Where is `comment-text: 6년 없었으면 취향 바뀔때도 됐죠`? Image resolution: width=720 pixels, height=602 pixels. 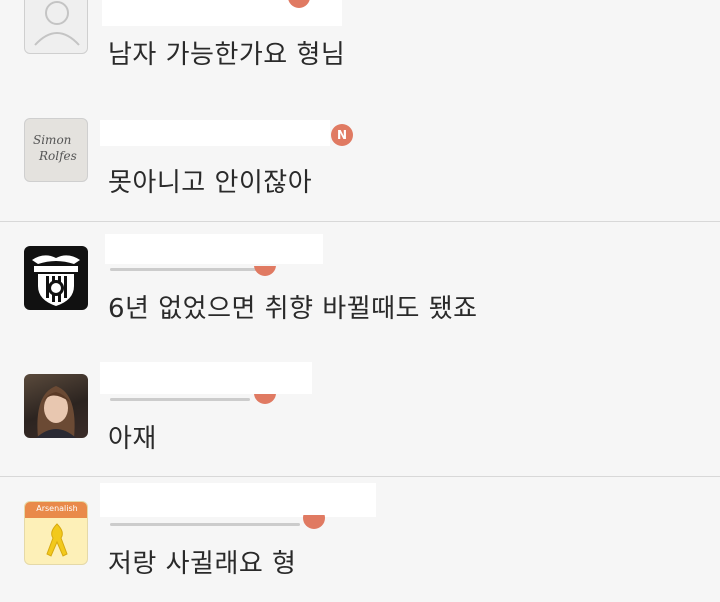 comment-text: 6년 없었으면 취향 바뀔때도 됐죠 is located at coordinates (293, 309).